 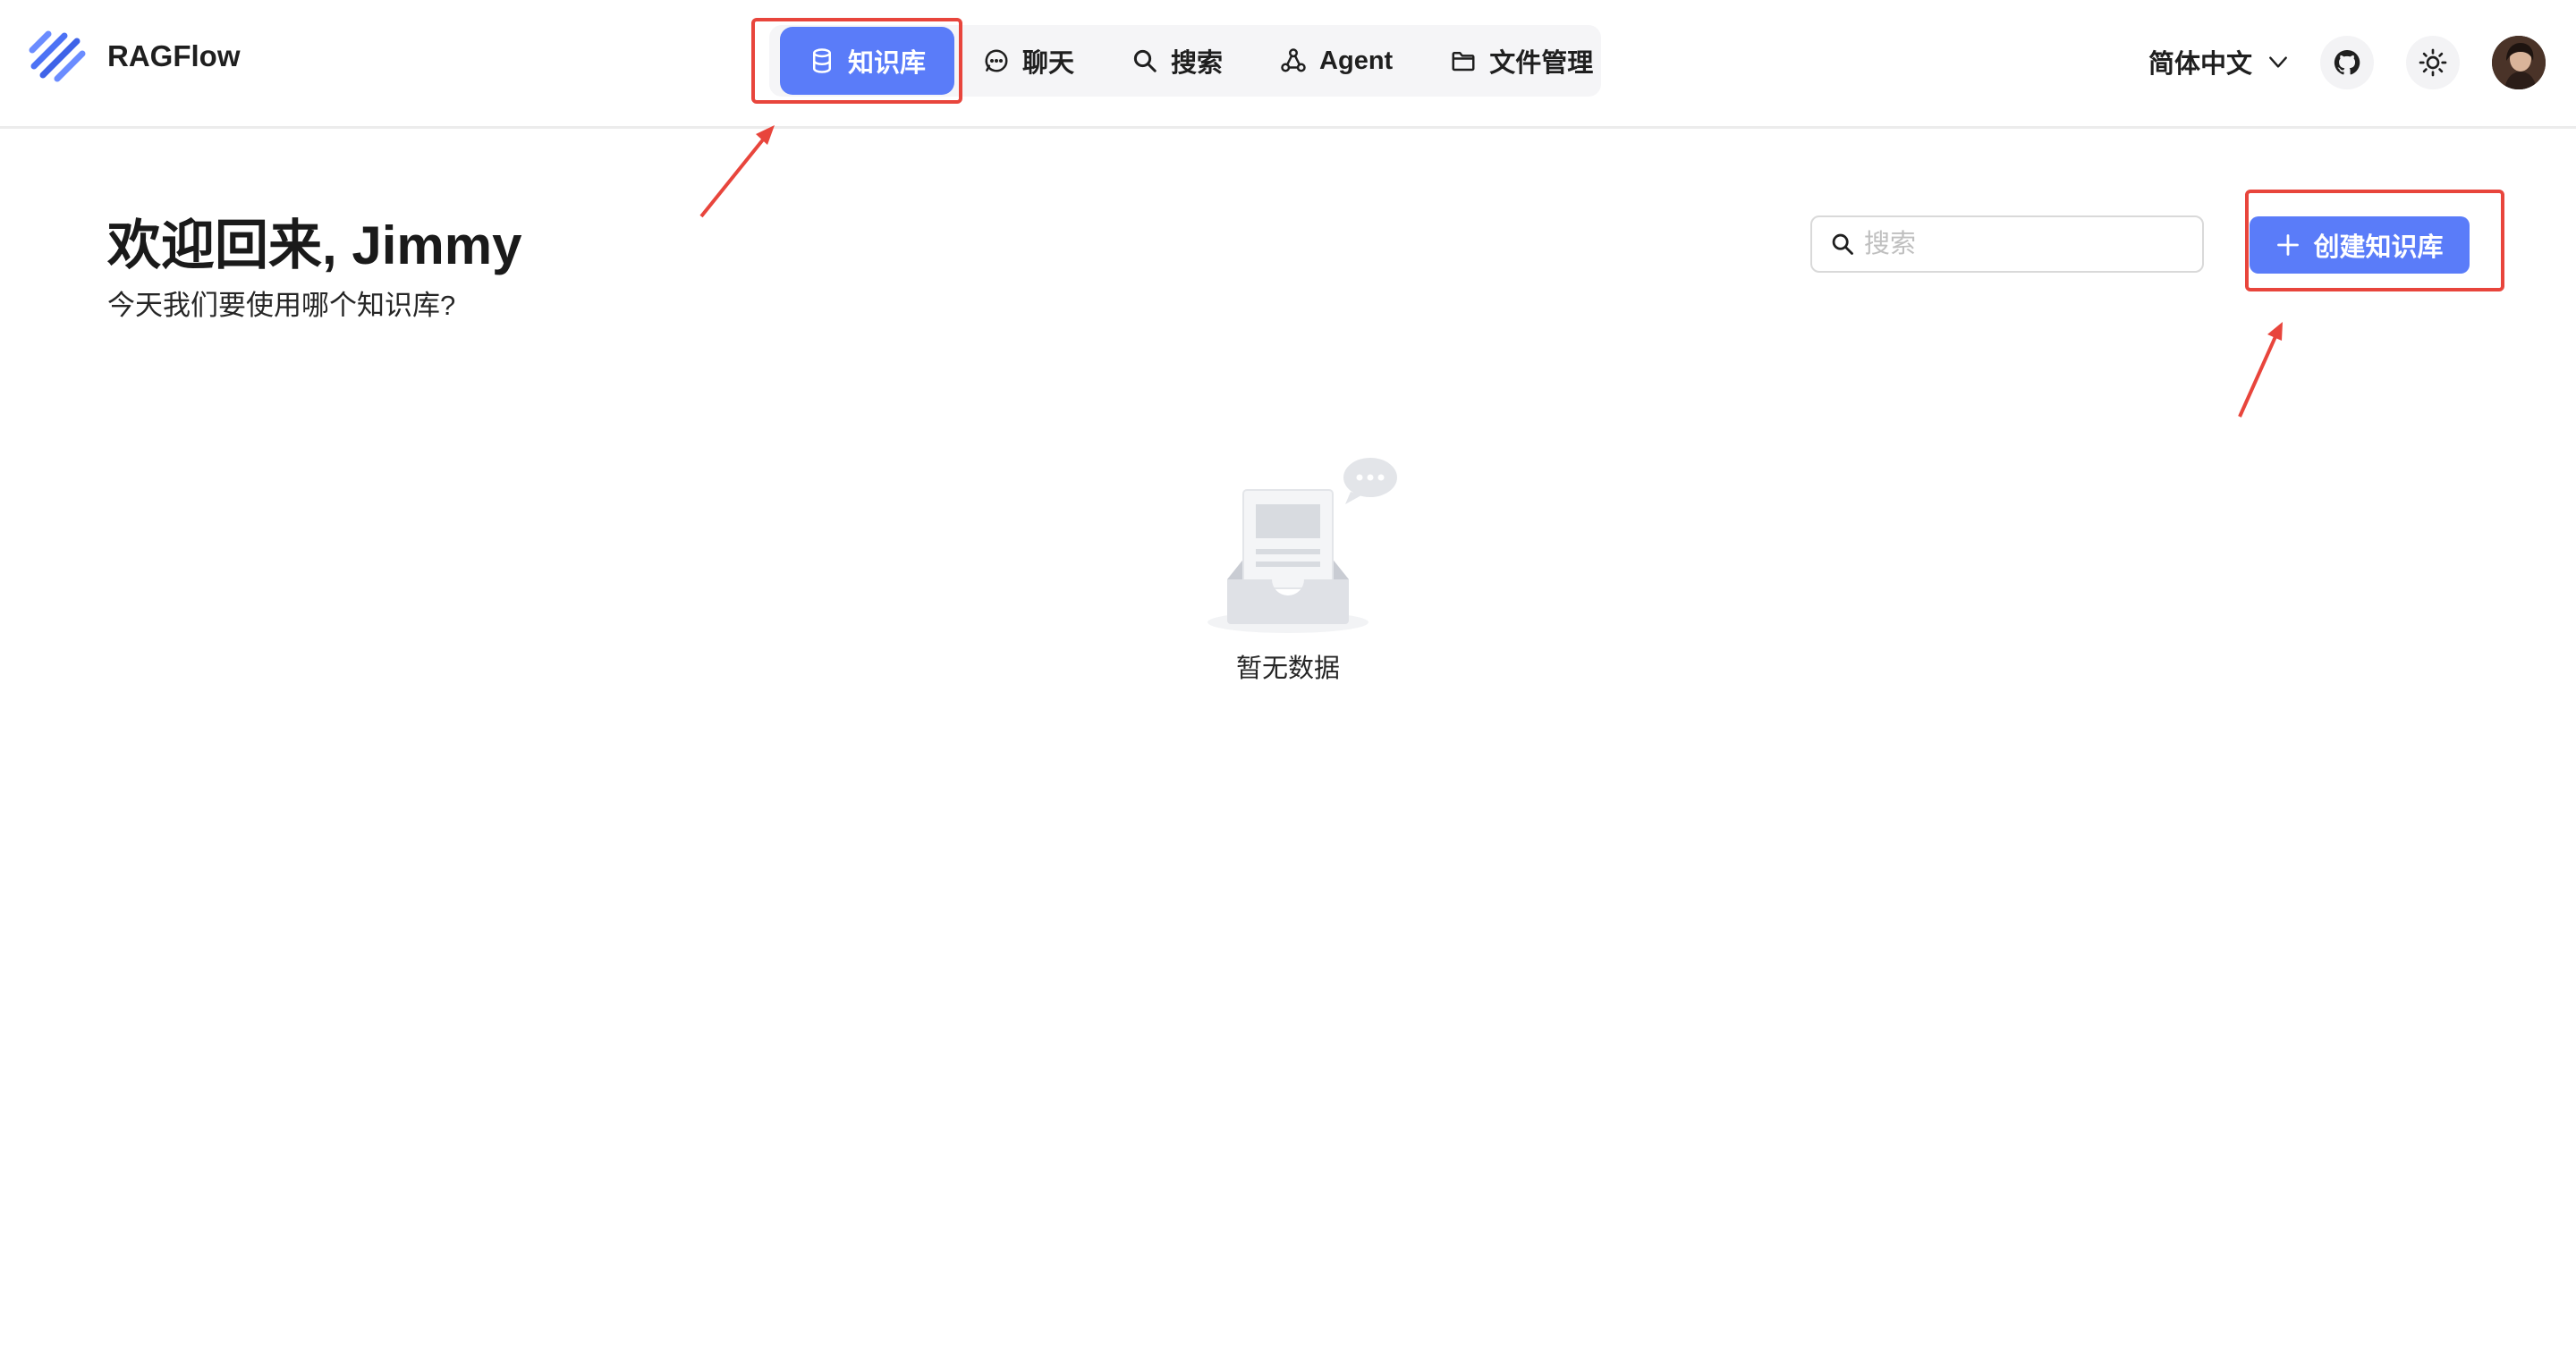 What do you see at coordinates (856, 61) in the screenshot?
I see `highlight-box-knowledge-base` at bounding box center [856, 61].